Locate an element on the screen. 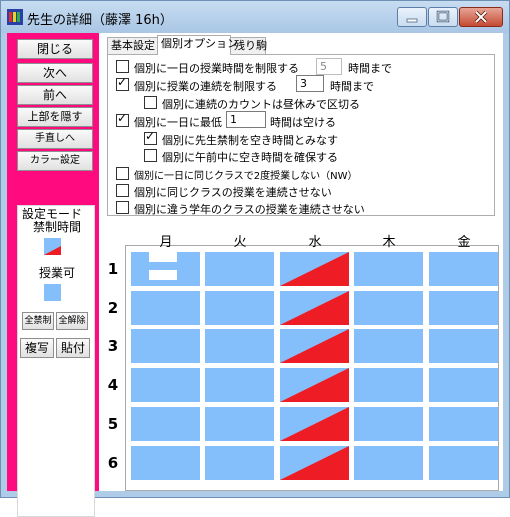  all-release-button: 全解除 is located at coordinates (72, 321).